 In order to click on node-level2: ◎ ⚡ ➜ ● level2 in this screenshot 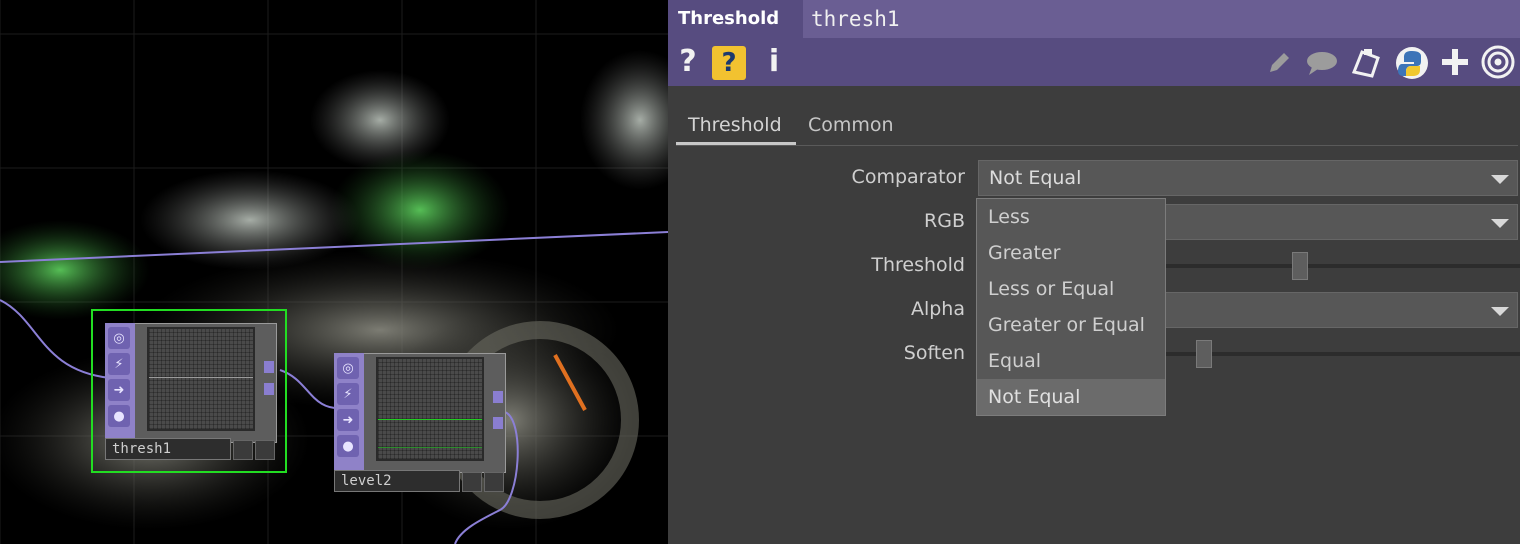, I will do `click(420, 423)`.